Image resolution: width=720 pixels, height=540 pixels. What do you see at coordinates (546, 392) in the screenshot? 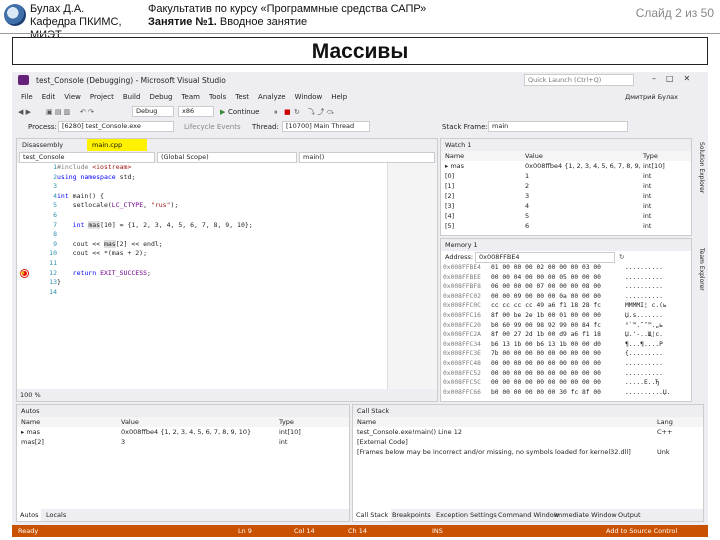
I see `memory-bytes: b0 00 00 00 00 00 30 fc 8f 00` at bounding box center [546, 392].